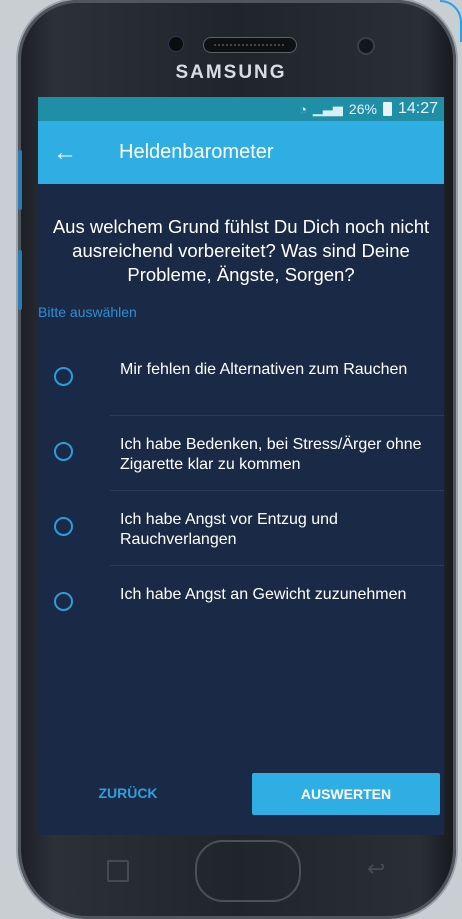  Describe the element at coordinates (417, 108) in the screenshot. I see `clock: 14:27` at that location.